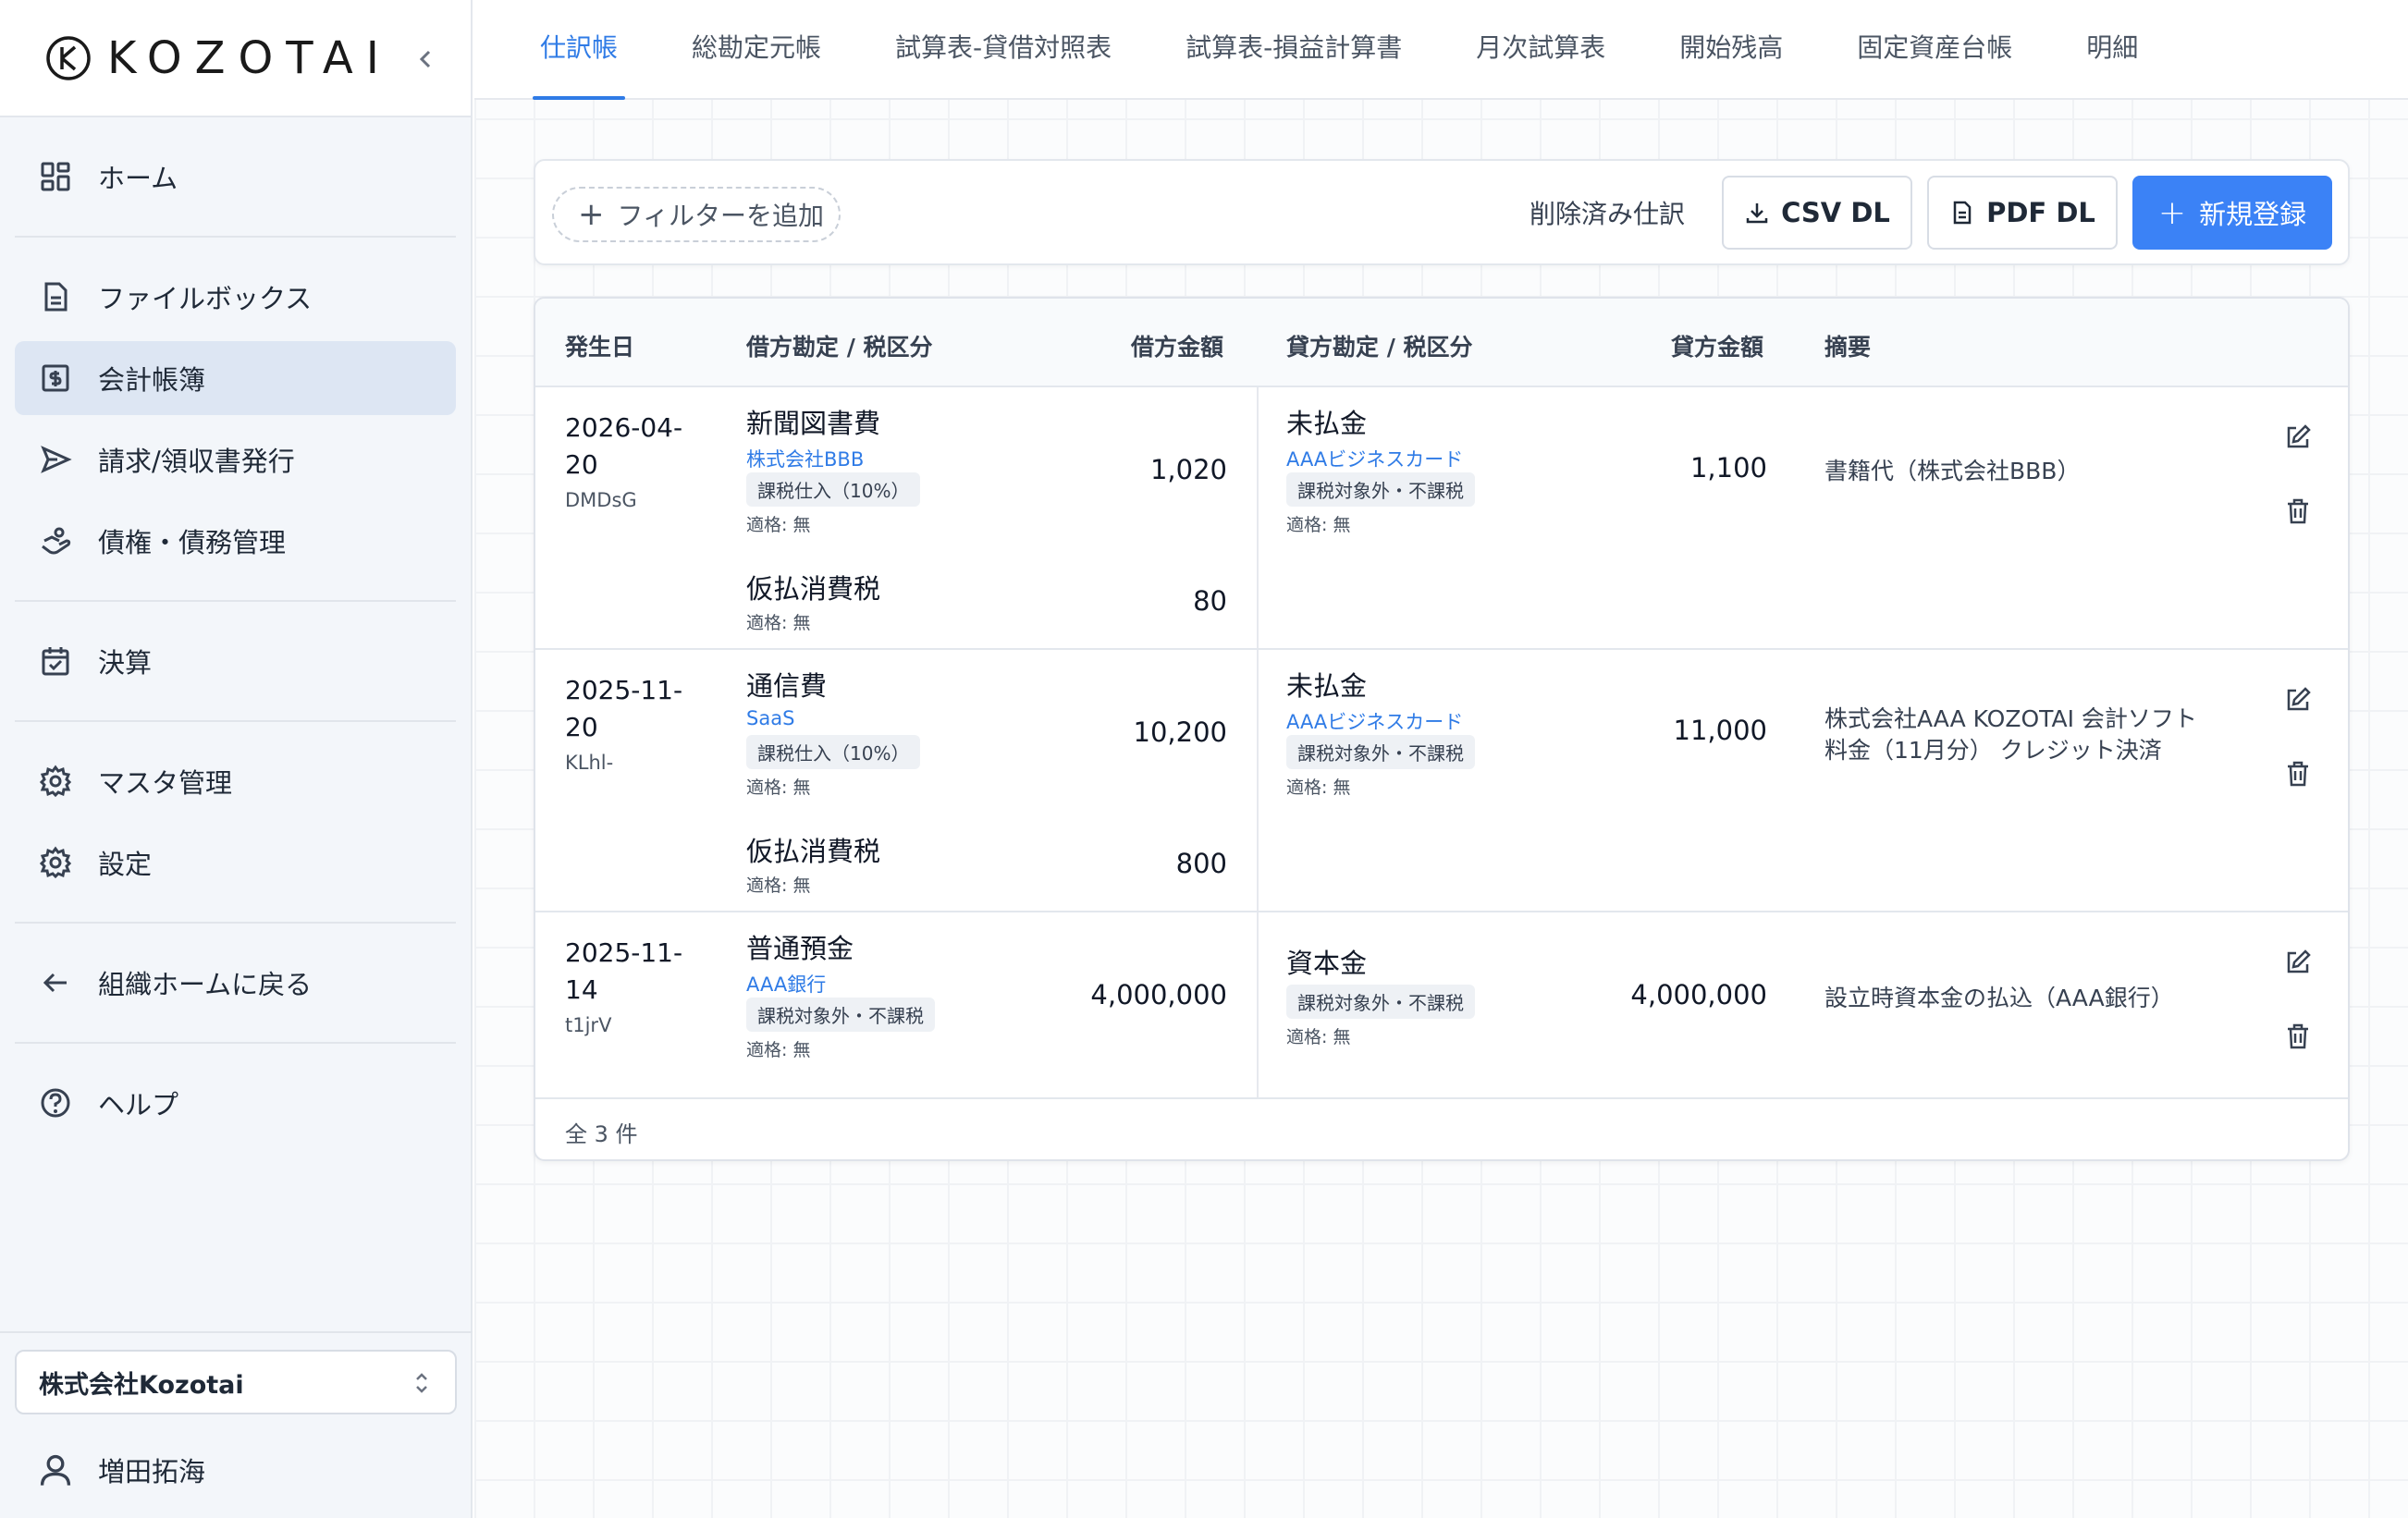 The width and height of the screenshot is (2408, 1518). I want to click on sidebar-item-label: 債権・債務管理, so click(192, 542).